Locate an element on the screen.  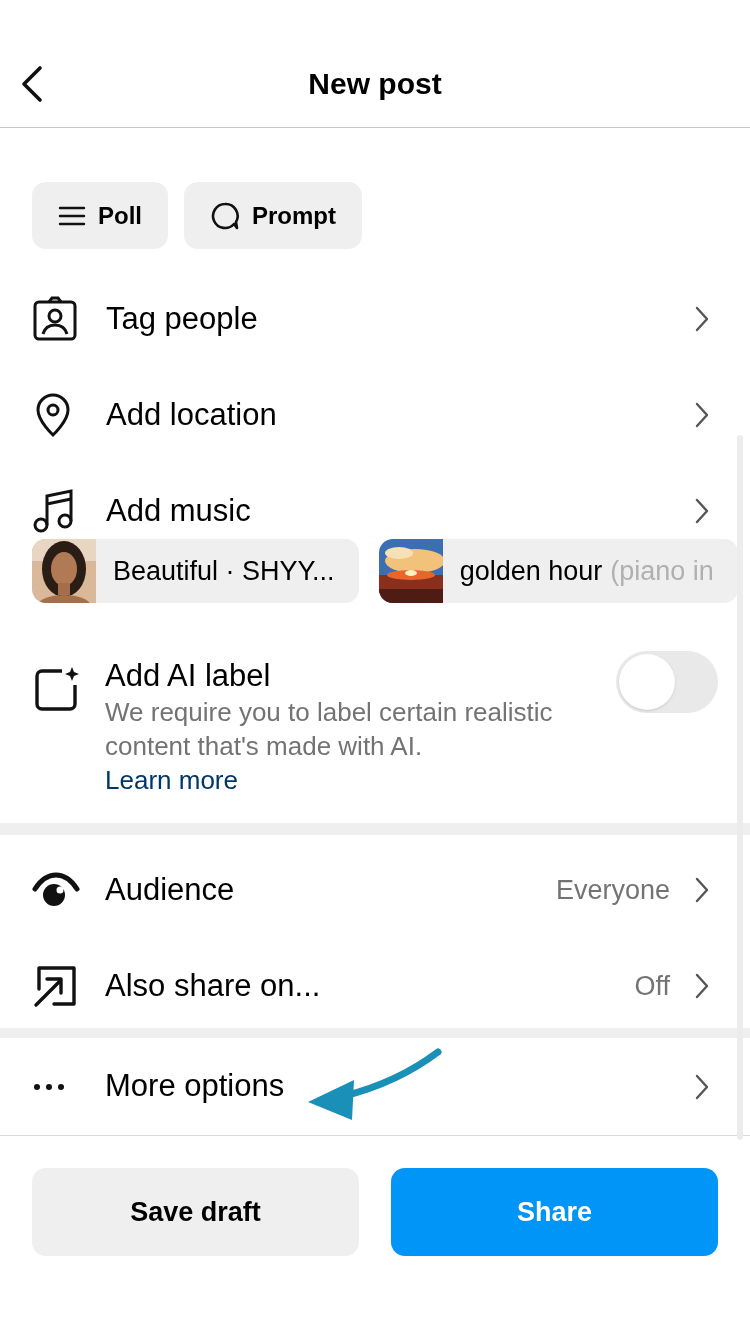
prompt-button: Prompt is located at coordinates (273, 215).